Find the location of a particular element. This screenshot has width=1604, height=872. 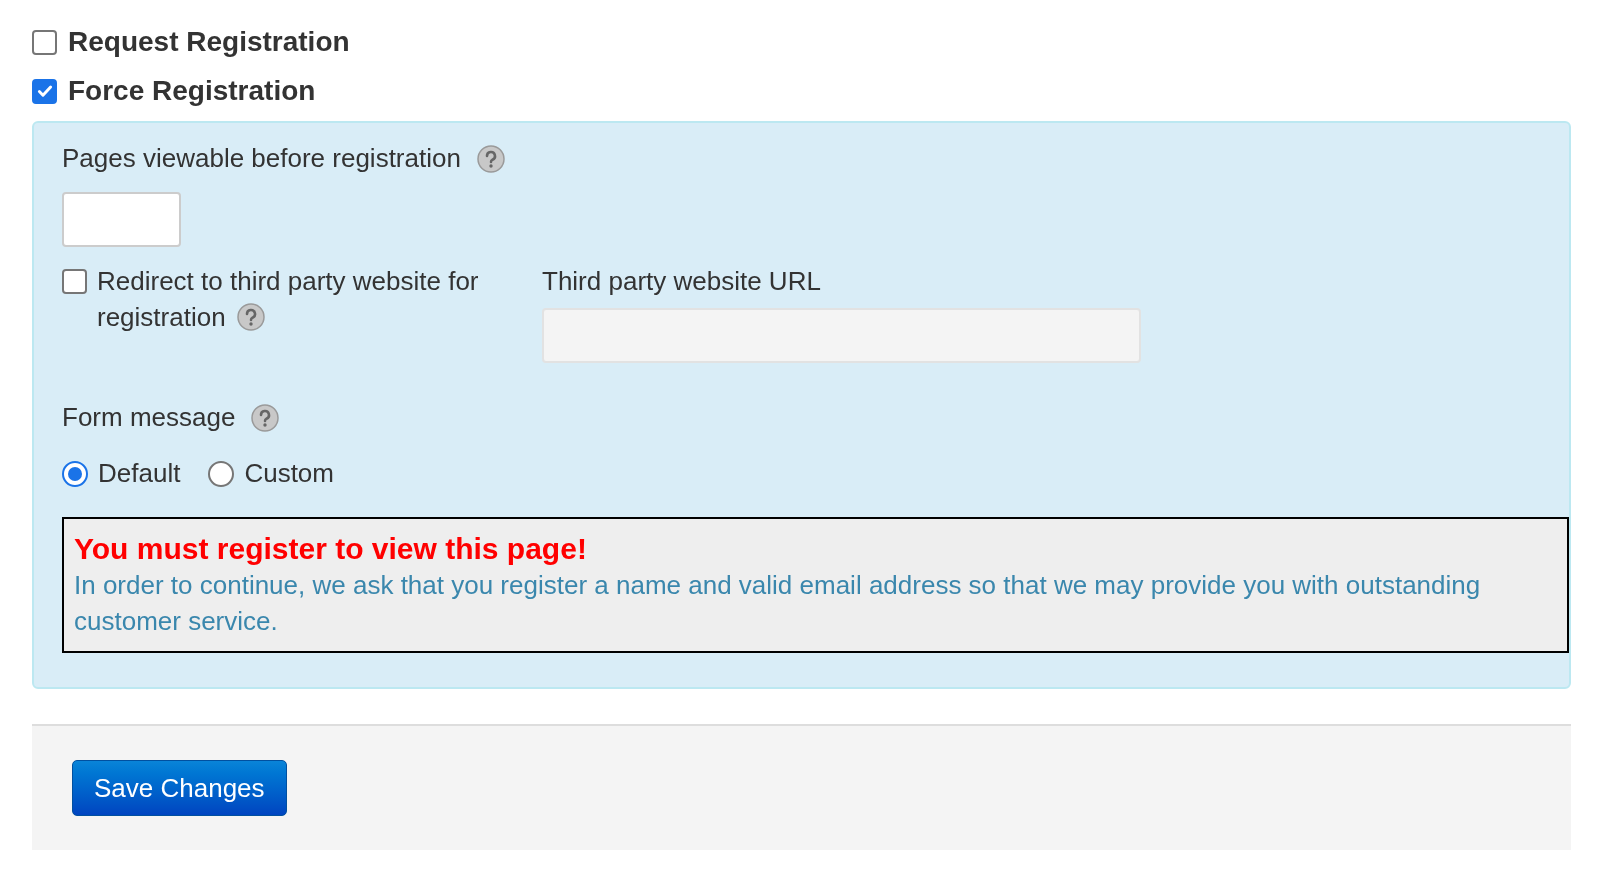

input-field is located at coordinates (121, 219).